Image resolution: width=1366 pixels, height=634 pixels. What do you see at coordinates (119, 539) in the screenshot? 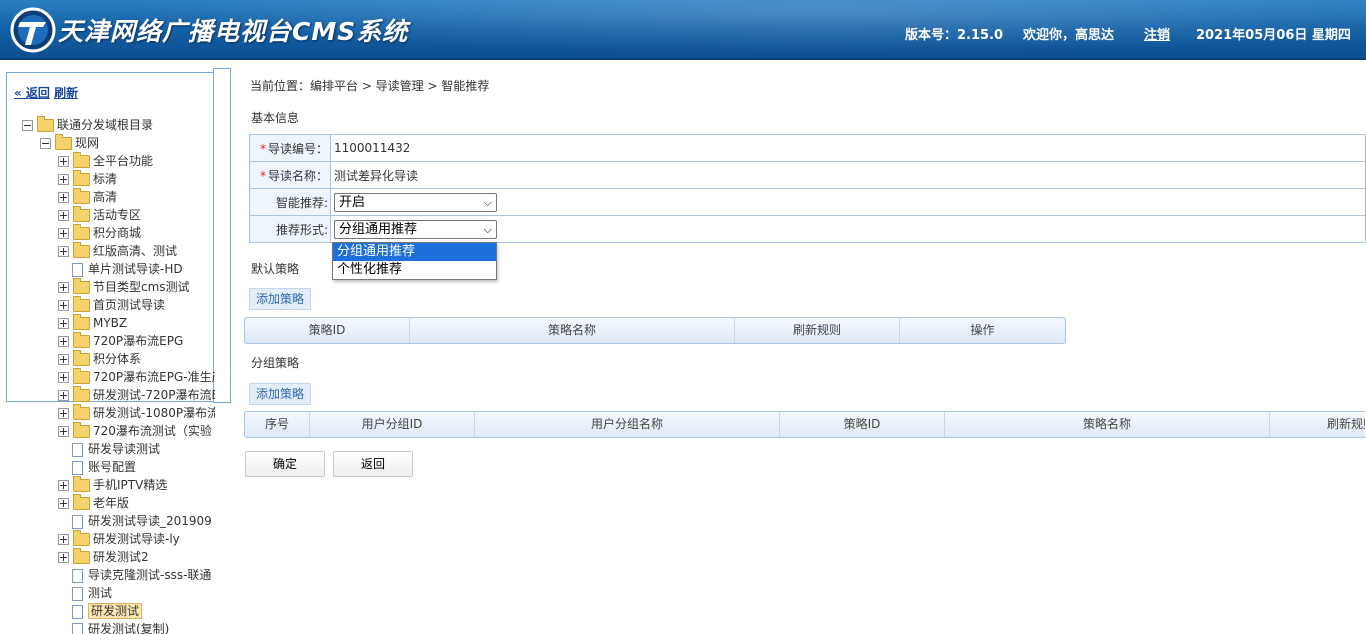
I see `tree-node: 研发测试导读-ly` at bounding box center [119, 539].